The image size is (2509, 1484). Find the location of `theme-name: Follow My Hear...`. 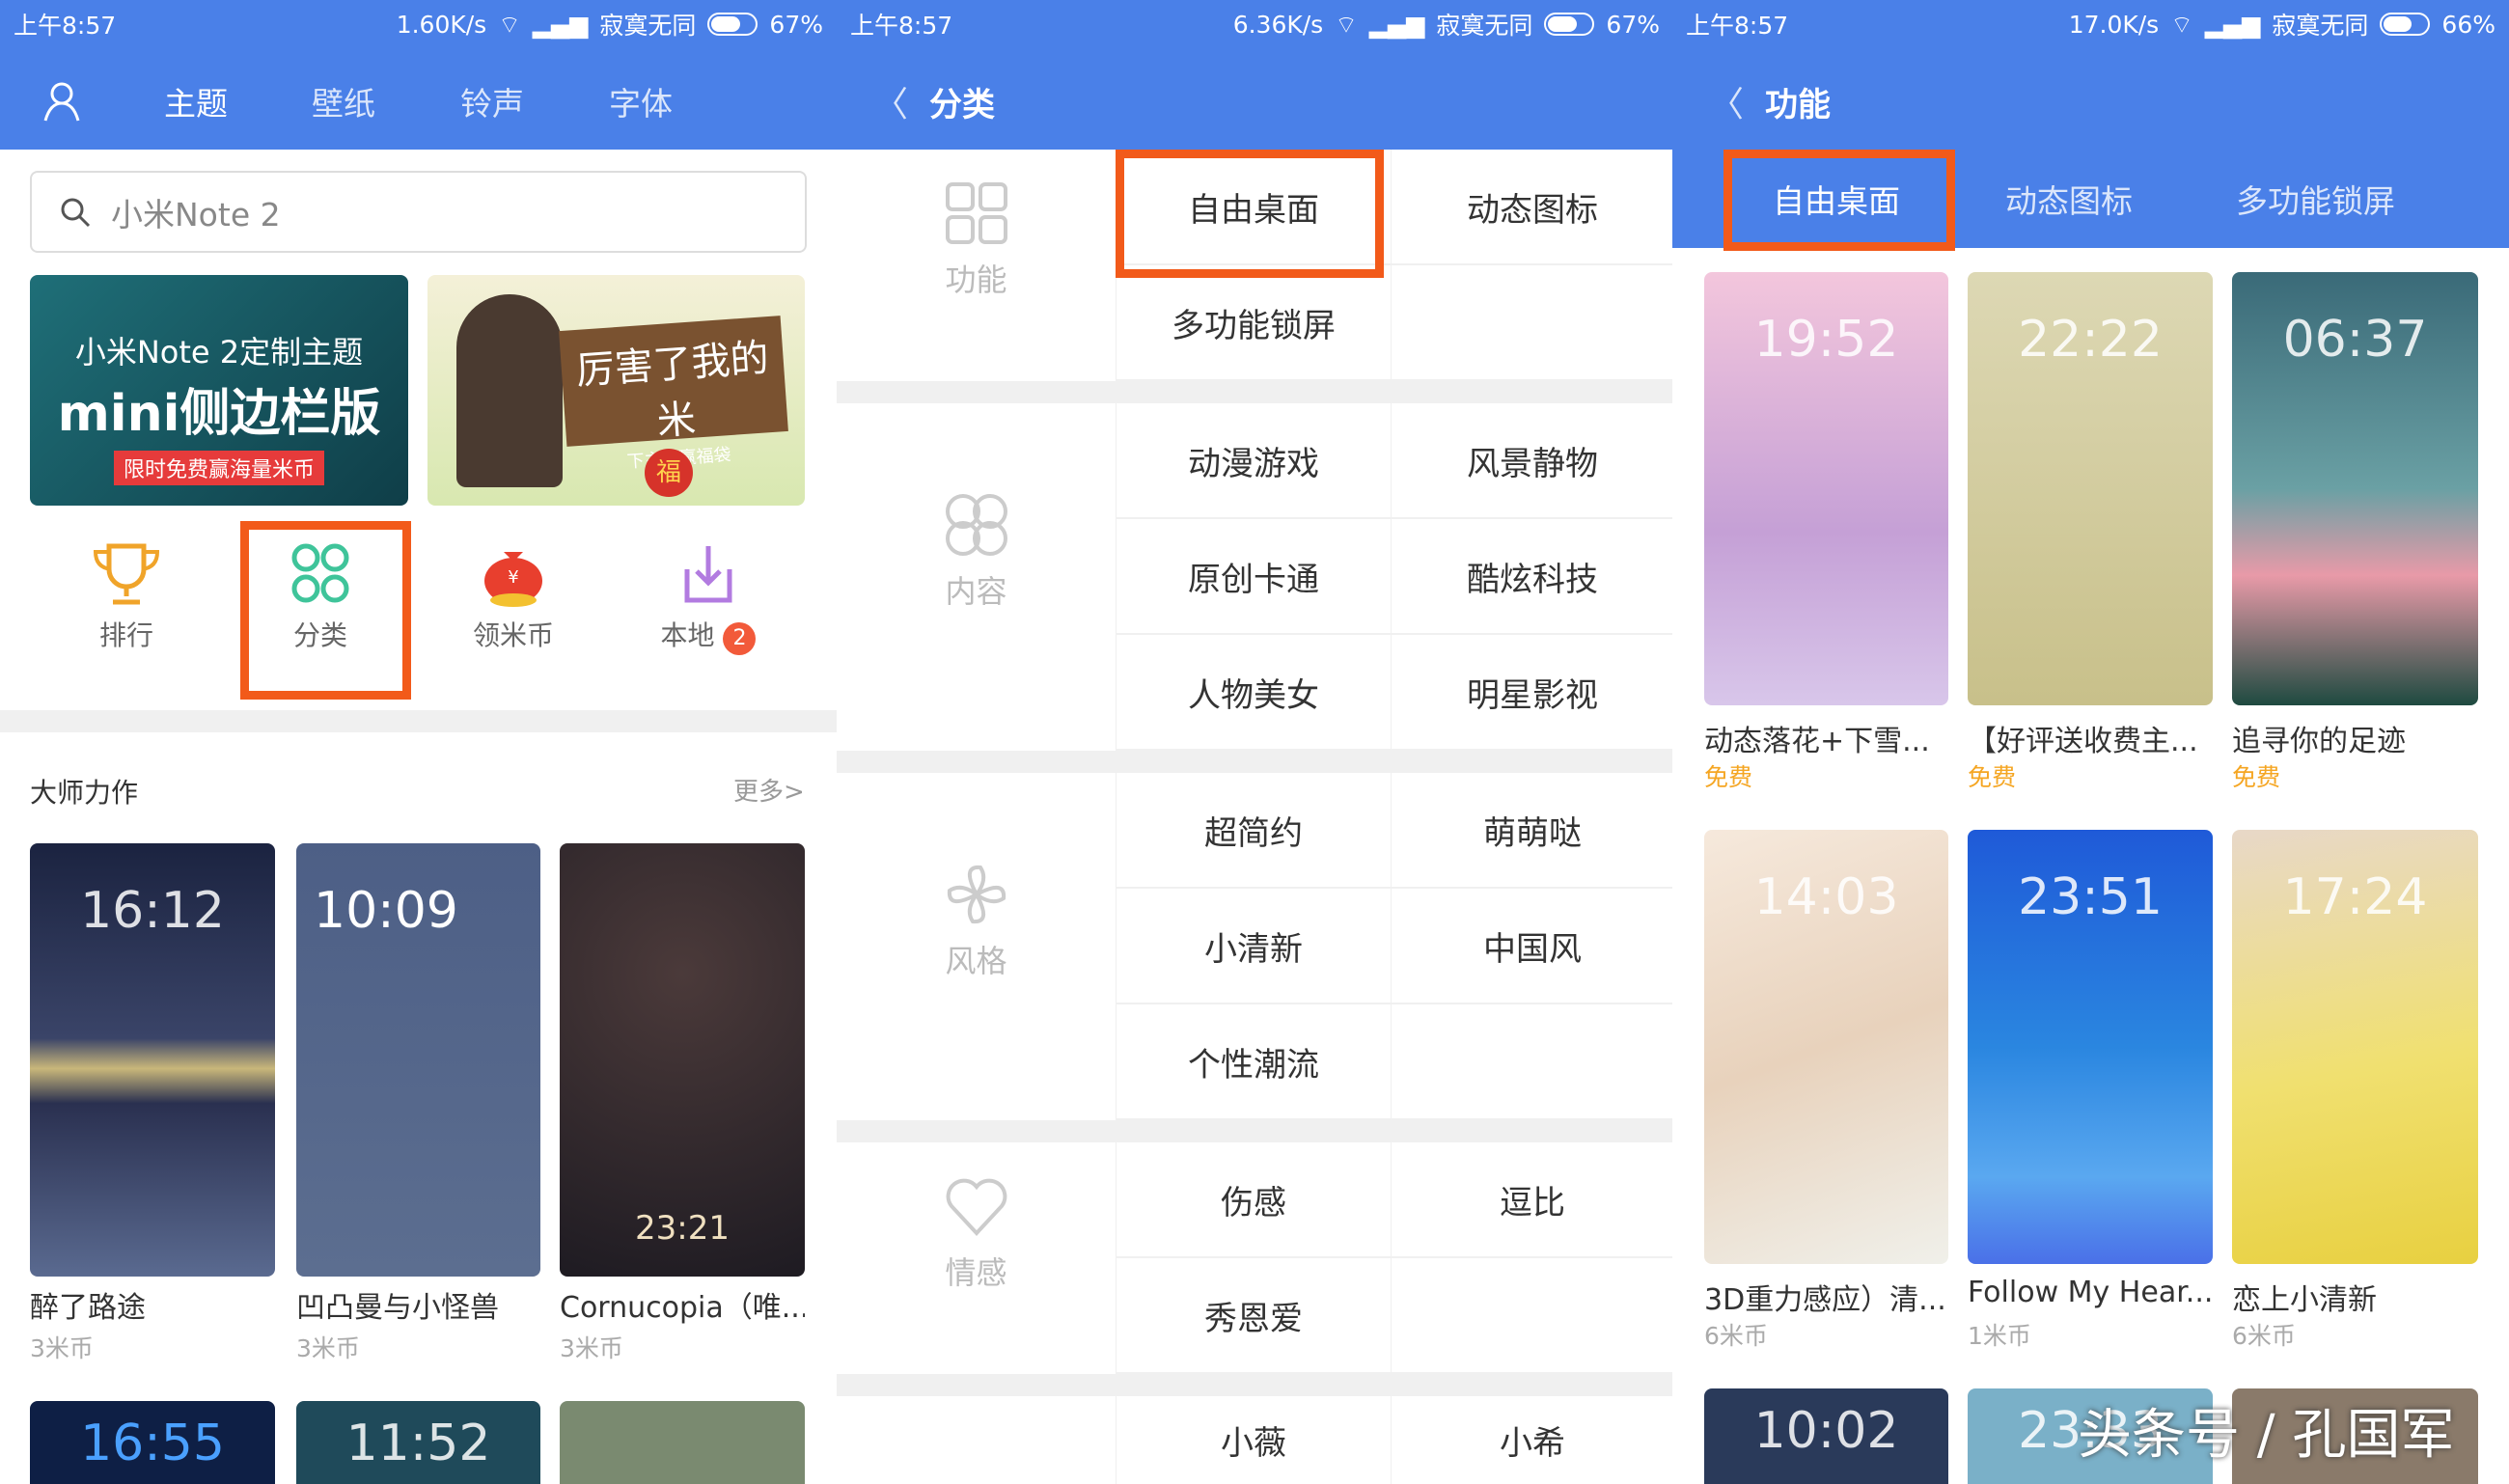

theme-name: Follow My Hear... is located at coordinates (2090, 1292).